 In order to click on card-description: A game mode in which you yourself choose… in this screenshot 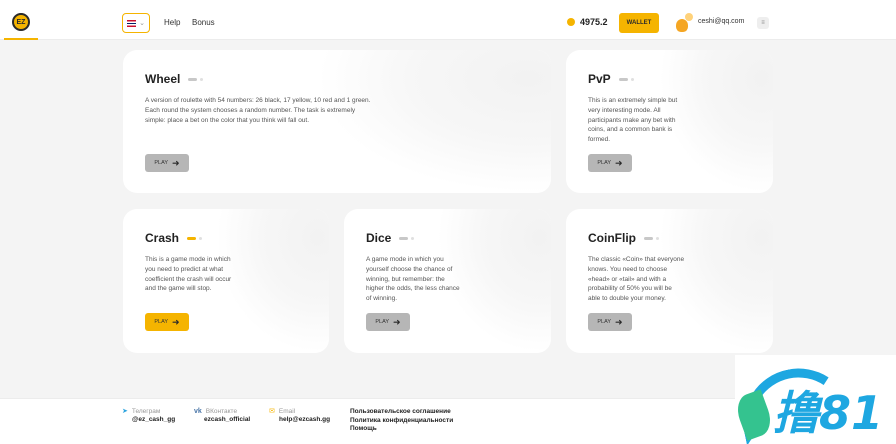, I will do `click(413, 279)`.